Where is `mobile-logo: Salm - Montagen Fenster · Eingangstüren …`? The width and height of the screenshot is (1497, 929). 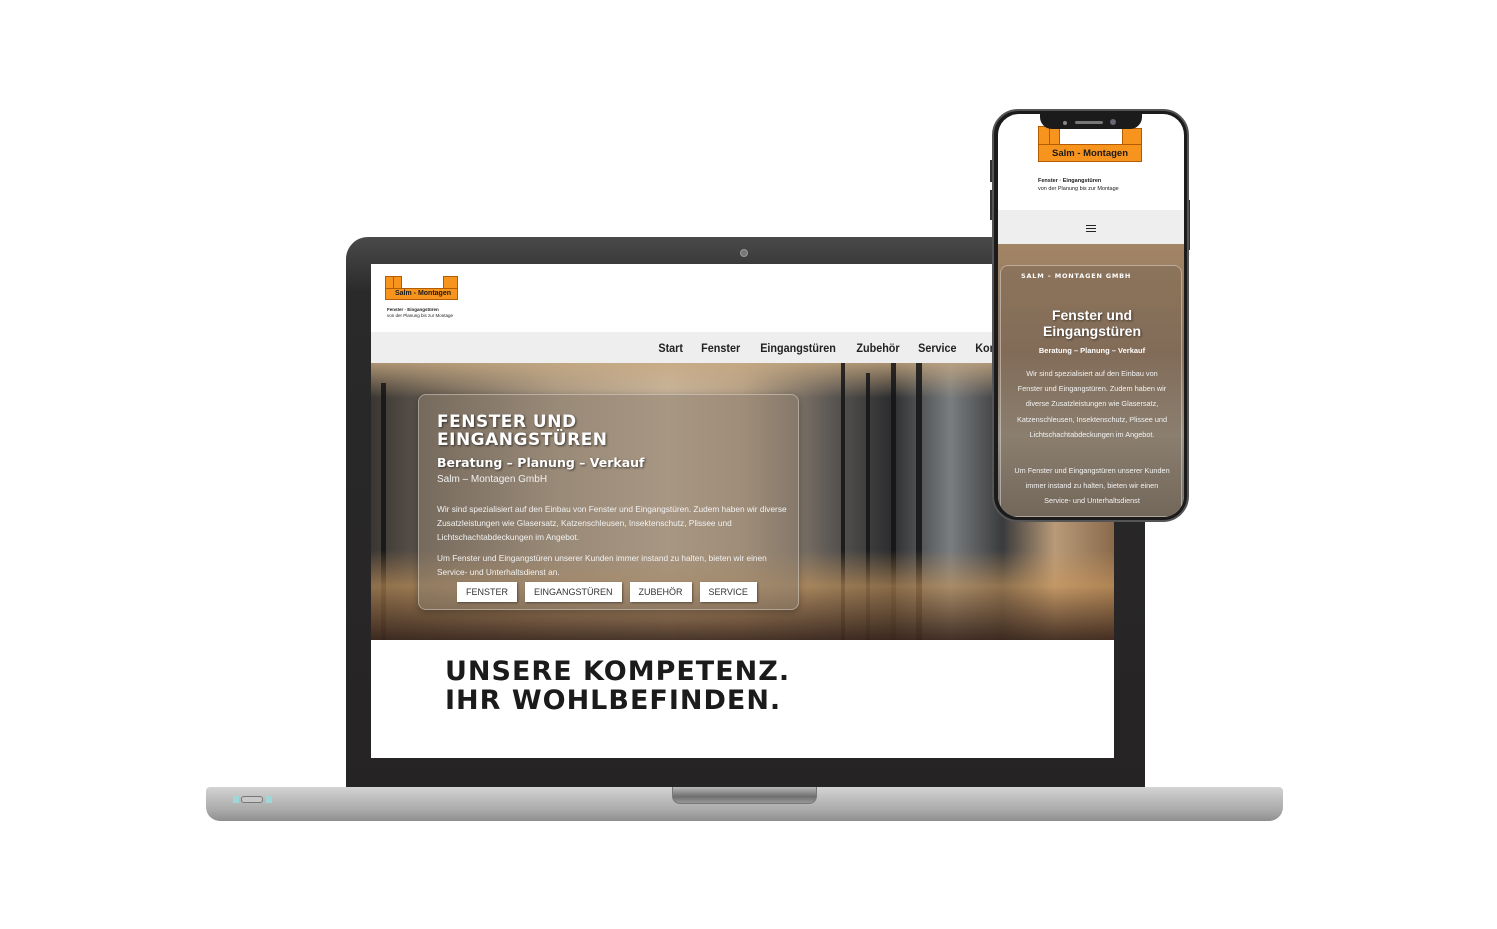 mobile-logo: Salm - Montagen Fenster · Eingangstüren … is located at coordinates (1093, 157).